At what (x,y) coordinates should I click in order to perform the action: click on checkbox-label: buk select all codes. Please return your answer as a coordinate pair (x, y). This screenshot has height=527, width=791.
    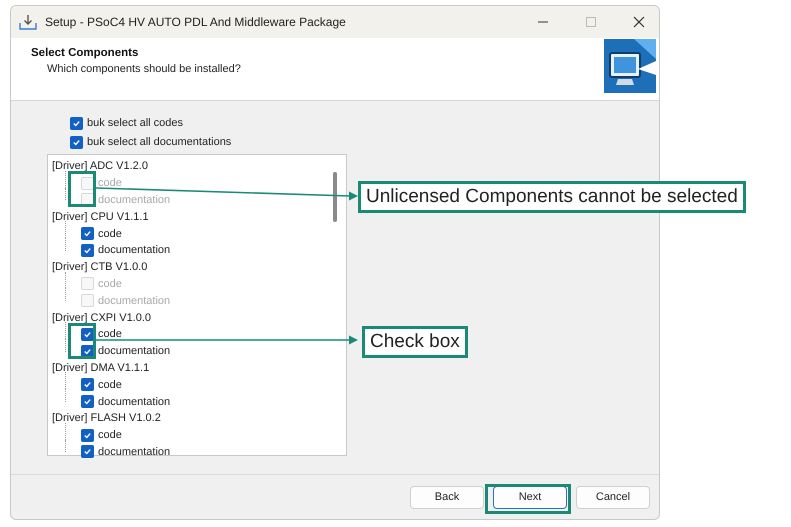
    Looking at the image, I should click on (135, 123).